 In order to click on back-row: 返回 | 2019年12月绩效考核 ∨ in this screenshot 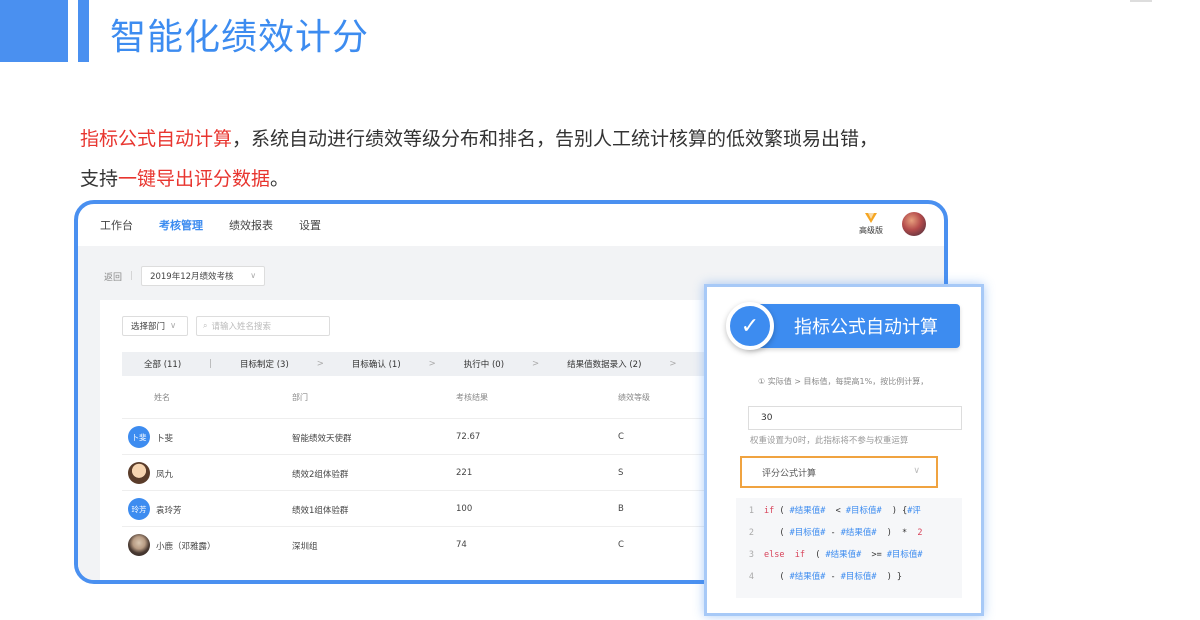, I will do `click(185, 276)`.